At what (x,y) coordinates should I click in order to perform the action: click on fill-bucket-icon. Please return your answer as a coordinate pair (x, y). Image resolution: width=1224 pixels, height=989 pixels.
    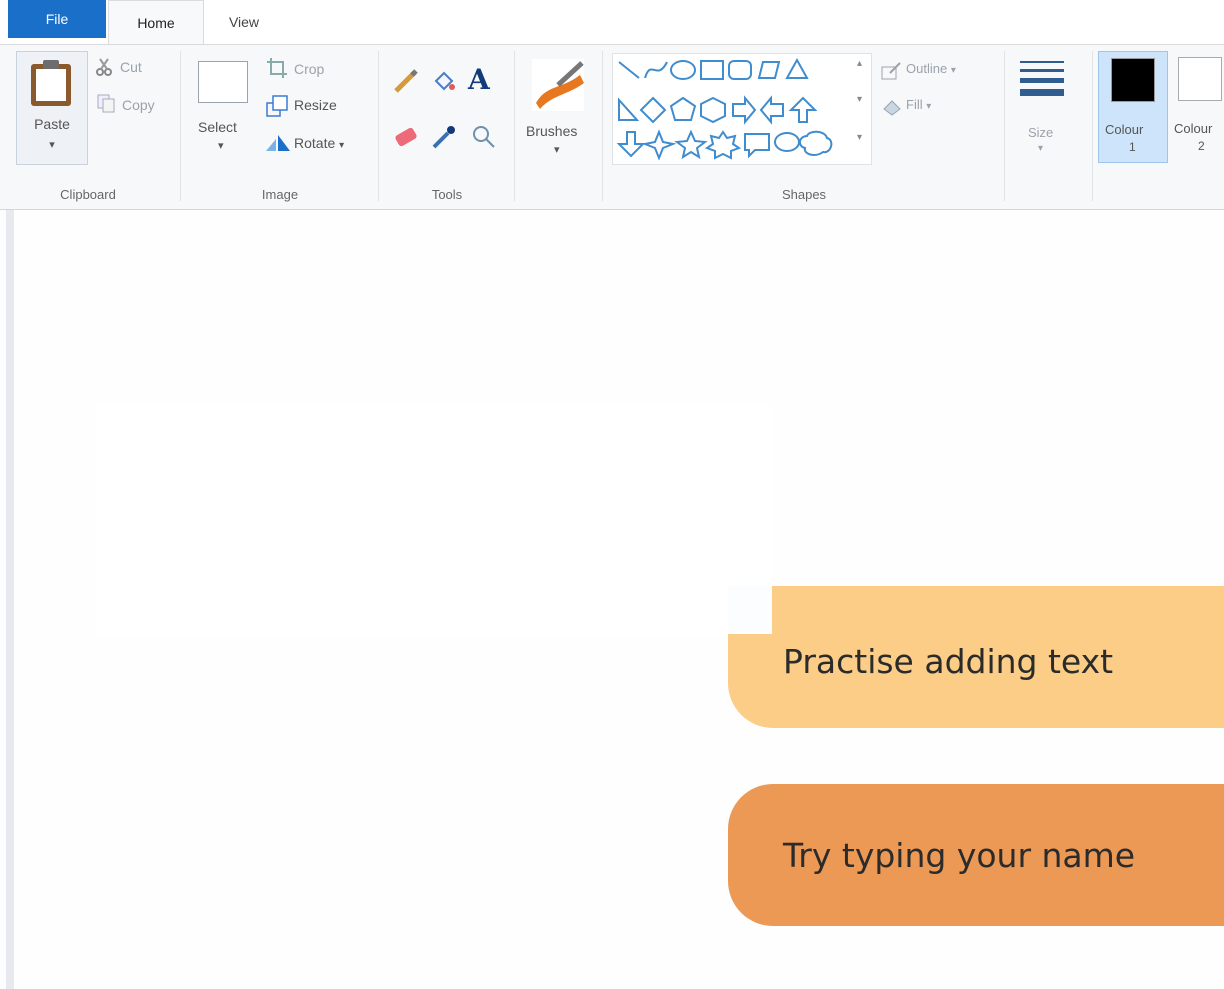
    Looking at the image, I should click on (444, 81).